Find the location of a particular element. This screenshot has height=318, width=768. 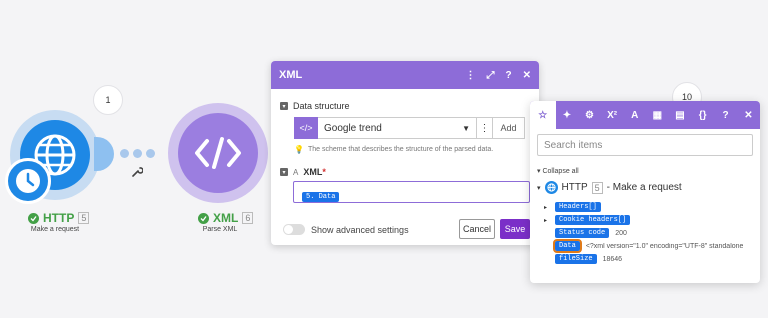

xml-module-subtitle: Parse XML is located at coordinates (220, 229).